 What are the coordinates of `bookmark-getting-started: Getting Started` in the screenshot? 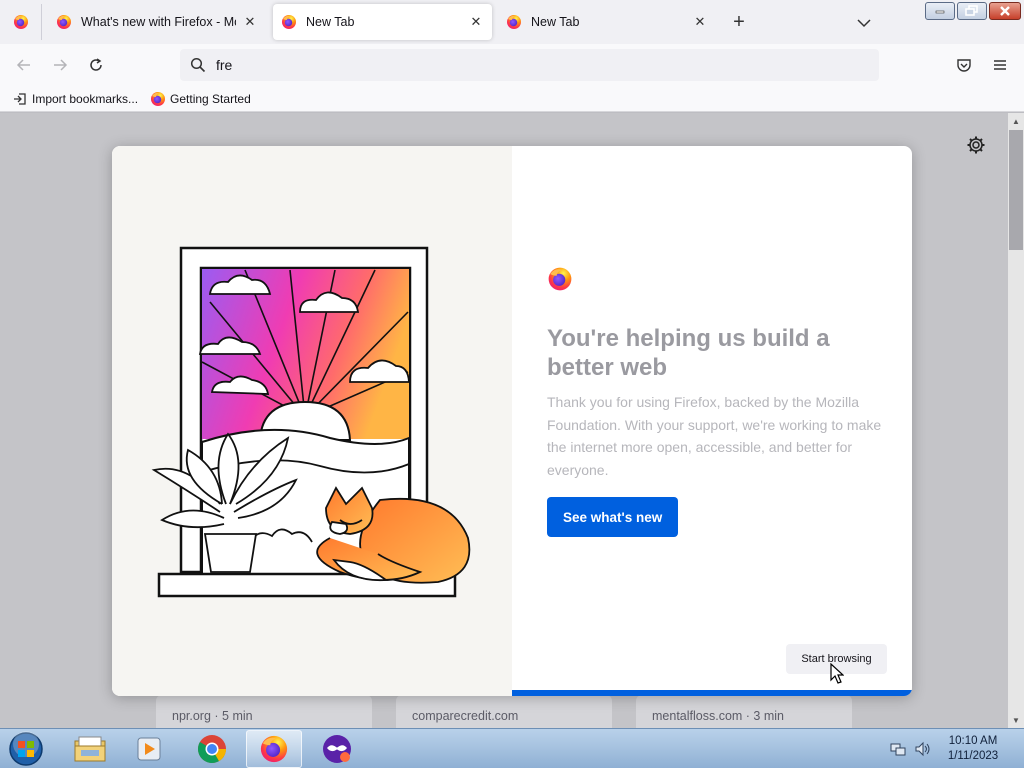 It's located at (200, 99).